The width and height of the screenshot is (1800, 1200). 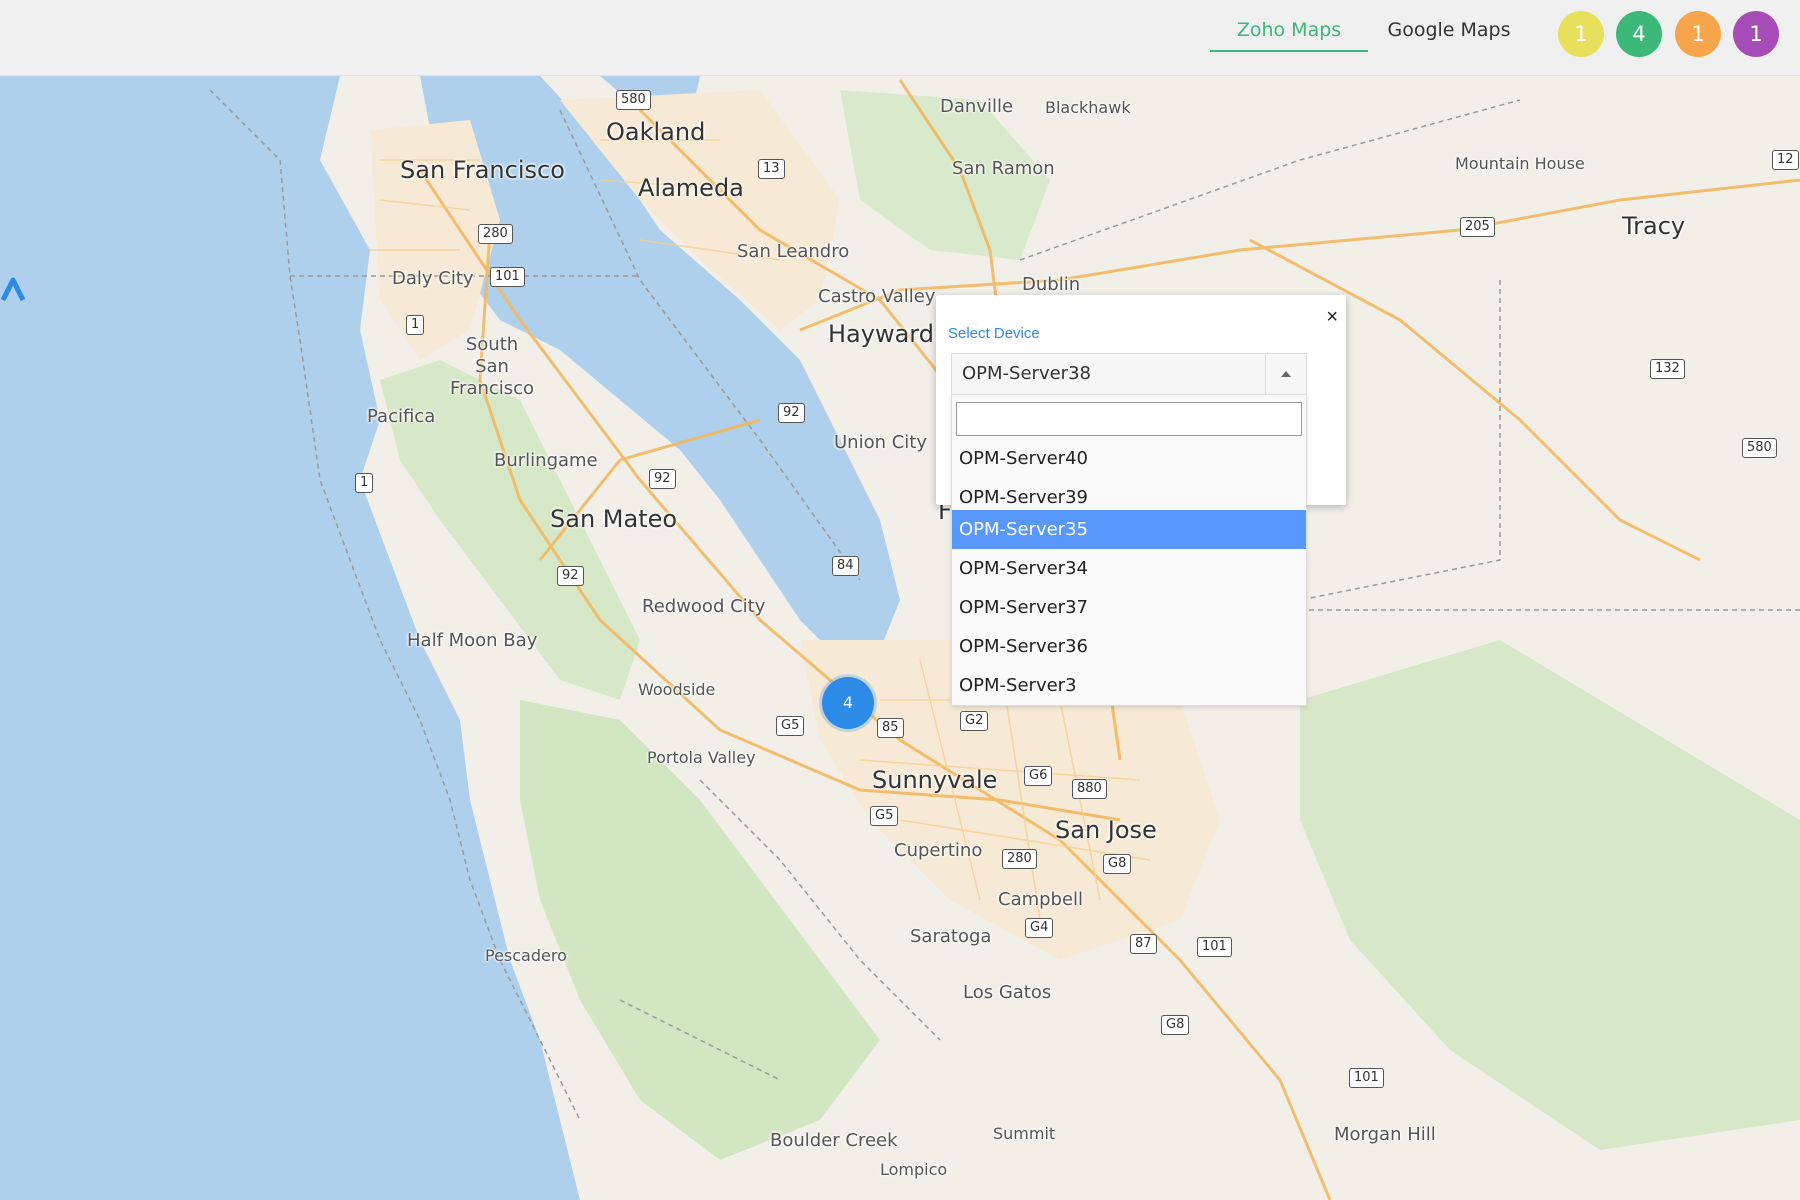 I want to click on place-label: San Leandro, so click(x=793, y=251).